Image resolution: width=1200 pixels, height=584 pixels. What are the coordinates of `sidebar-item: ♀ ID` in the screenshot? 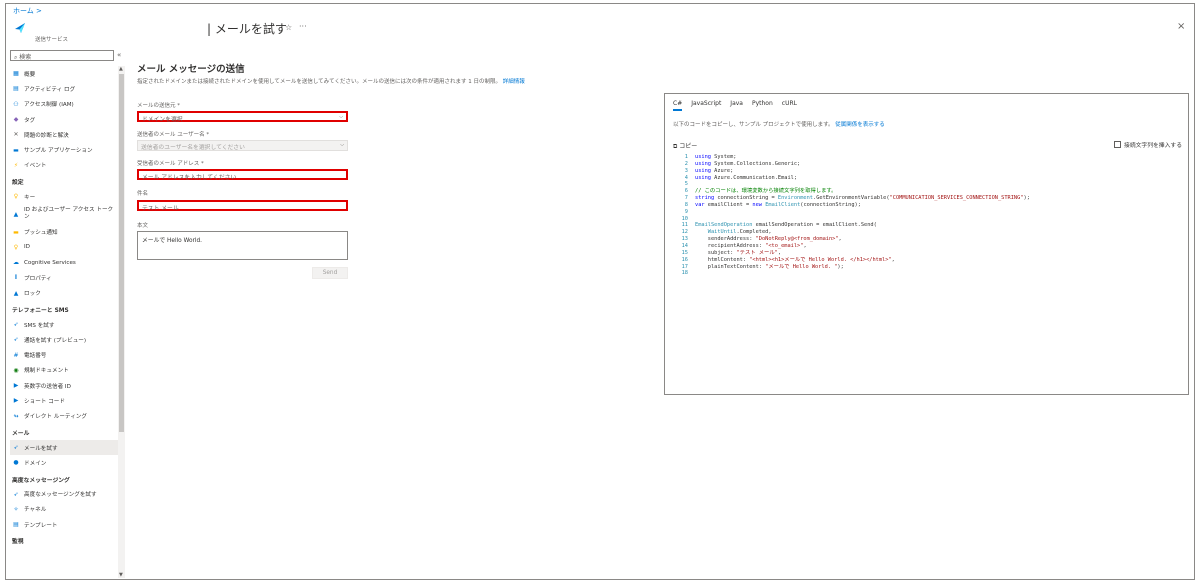 It's located at (64, 247).